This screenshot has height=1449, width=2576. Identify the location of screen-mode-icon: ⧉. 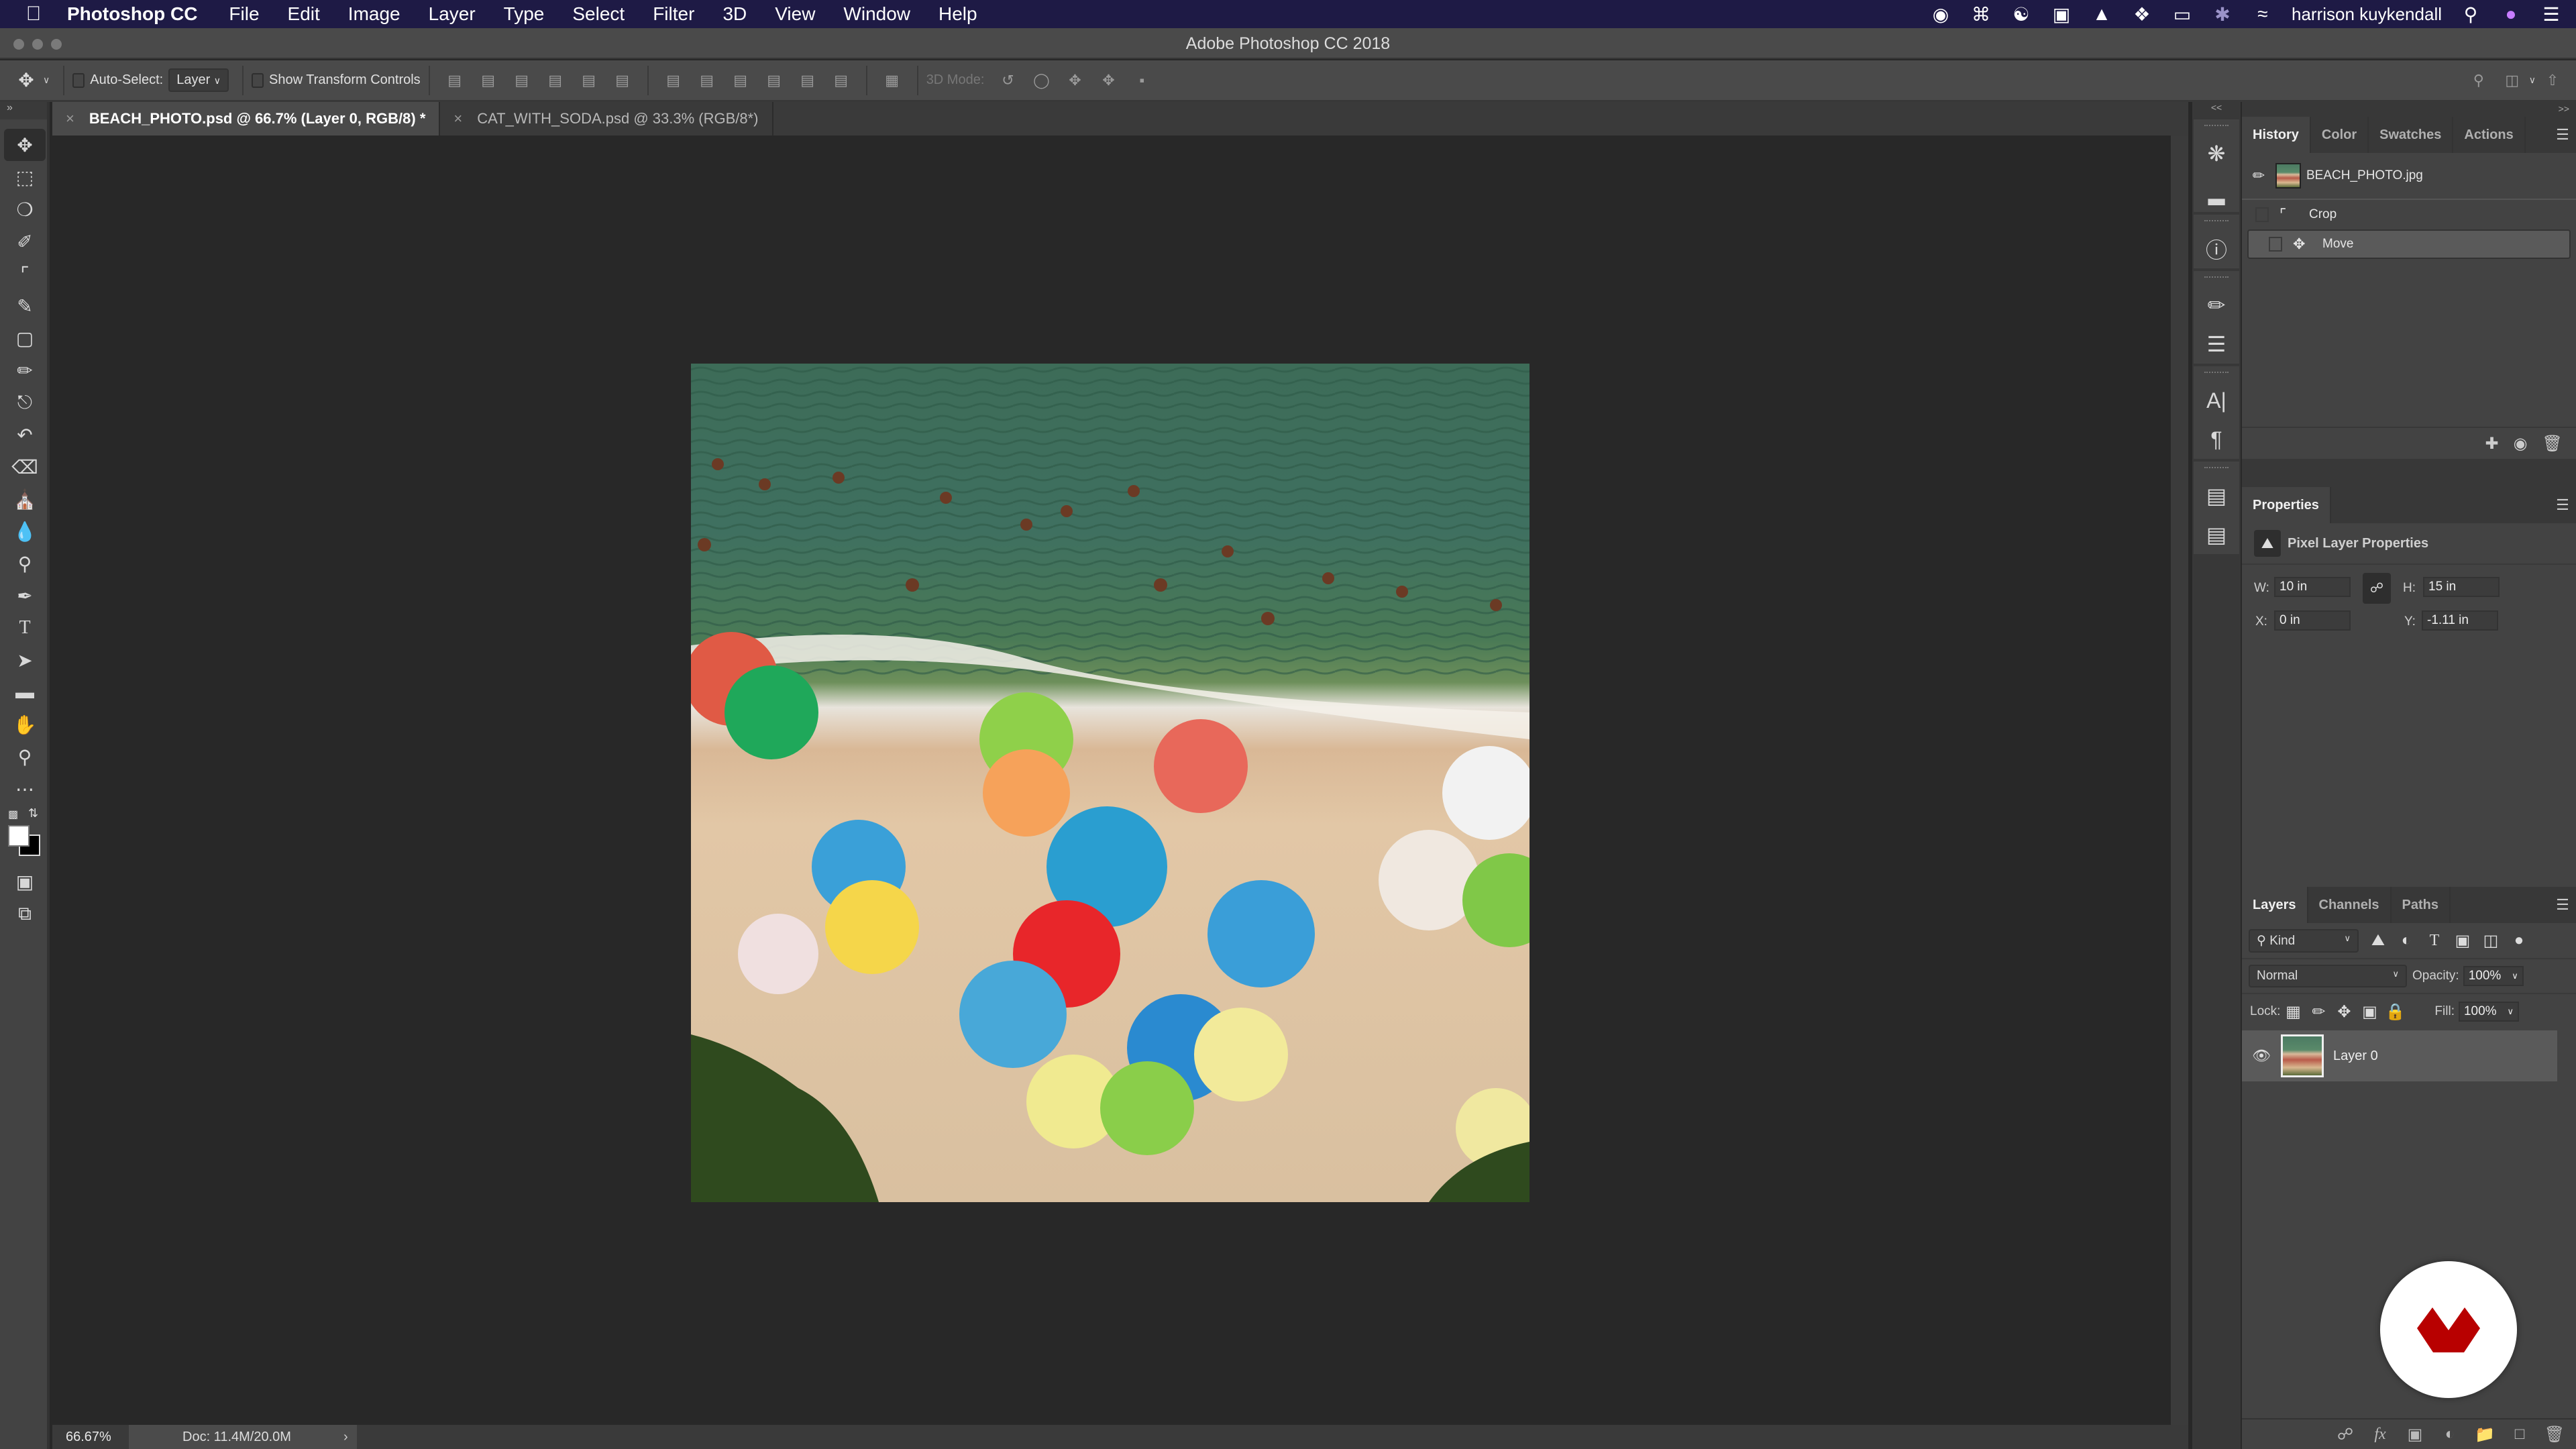
(25, 914).